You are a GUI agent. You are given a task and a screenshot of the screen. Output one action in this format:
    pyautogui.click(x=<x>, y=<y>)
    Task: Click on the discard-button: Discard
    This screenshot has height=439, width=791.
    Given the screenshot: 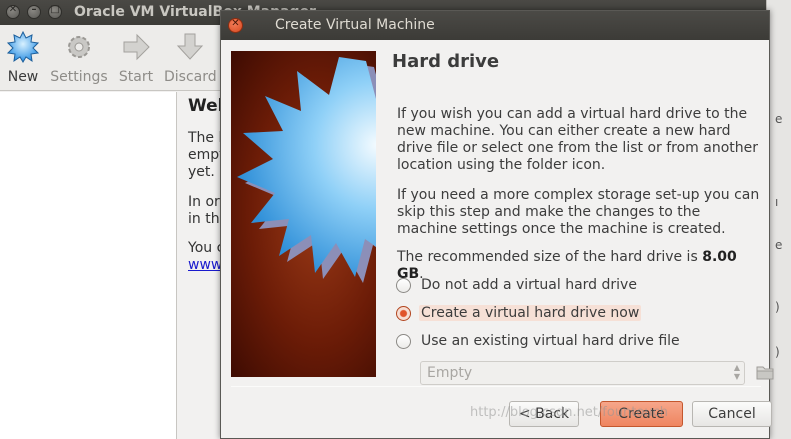 What is the action you would take?
    pyautogui.click(x=190, y=58)
    